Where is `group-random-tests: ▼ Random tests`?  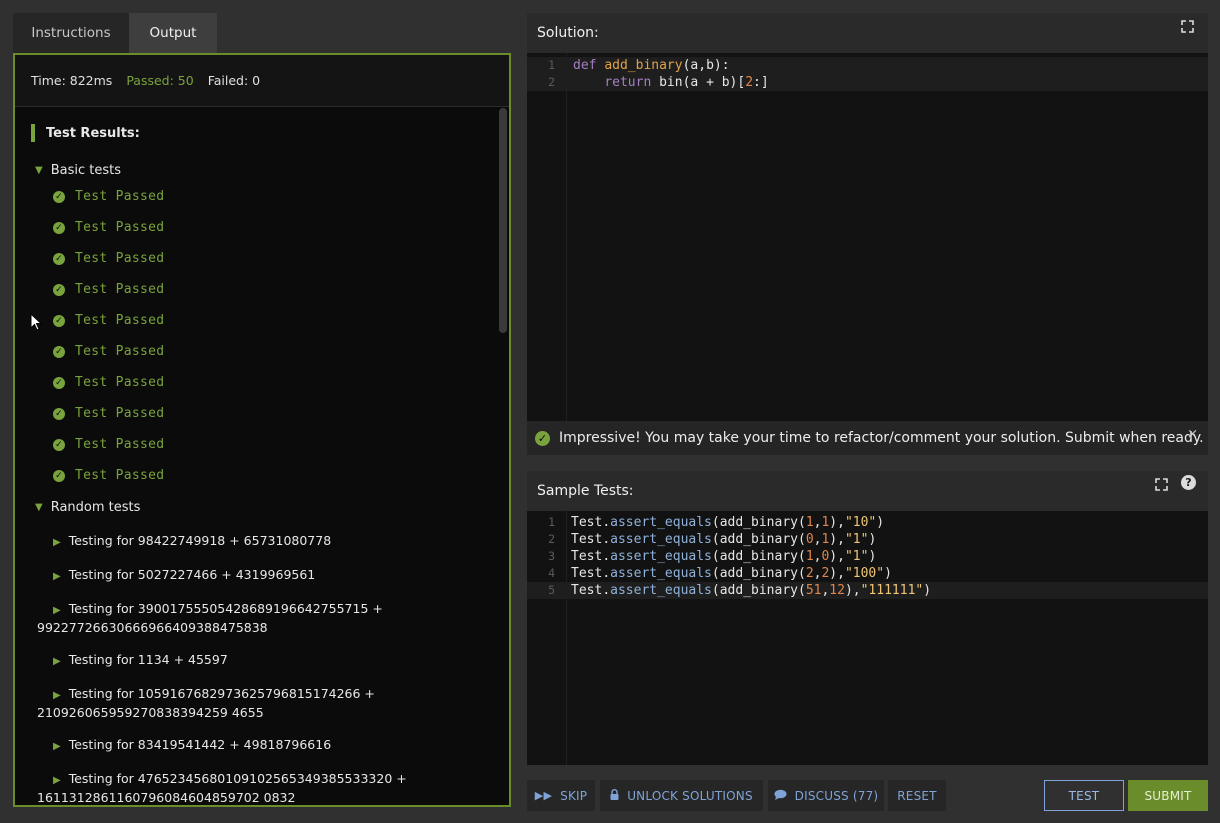
group-random-tests: ▼ Random tests is located at coordinates (270, 507).